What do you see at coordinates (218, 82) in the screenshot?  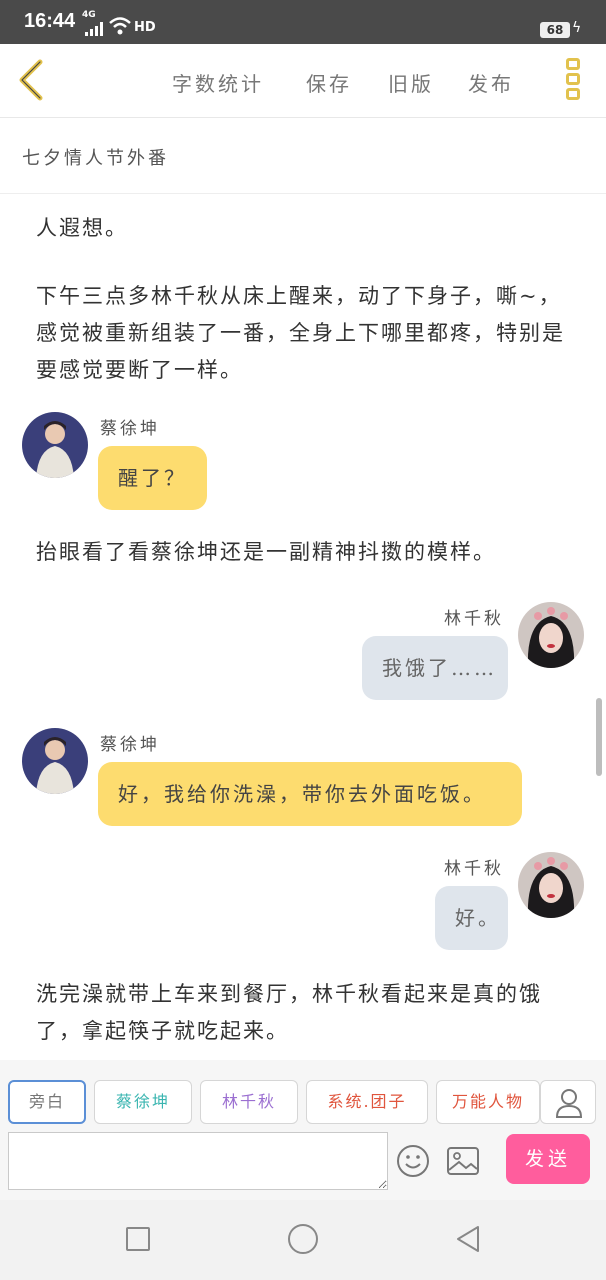 I see `word-count-button: 字数统计` at bounding box center [218, 82].